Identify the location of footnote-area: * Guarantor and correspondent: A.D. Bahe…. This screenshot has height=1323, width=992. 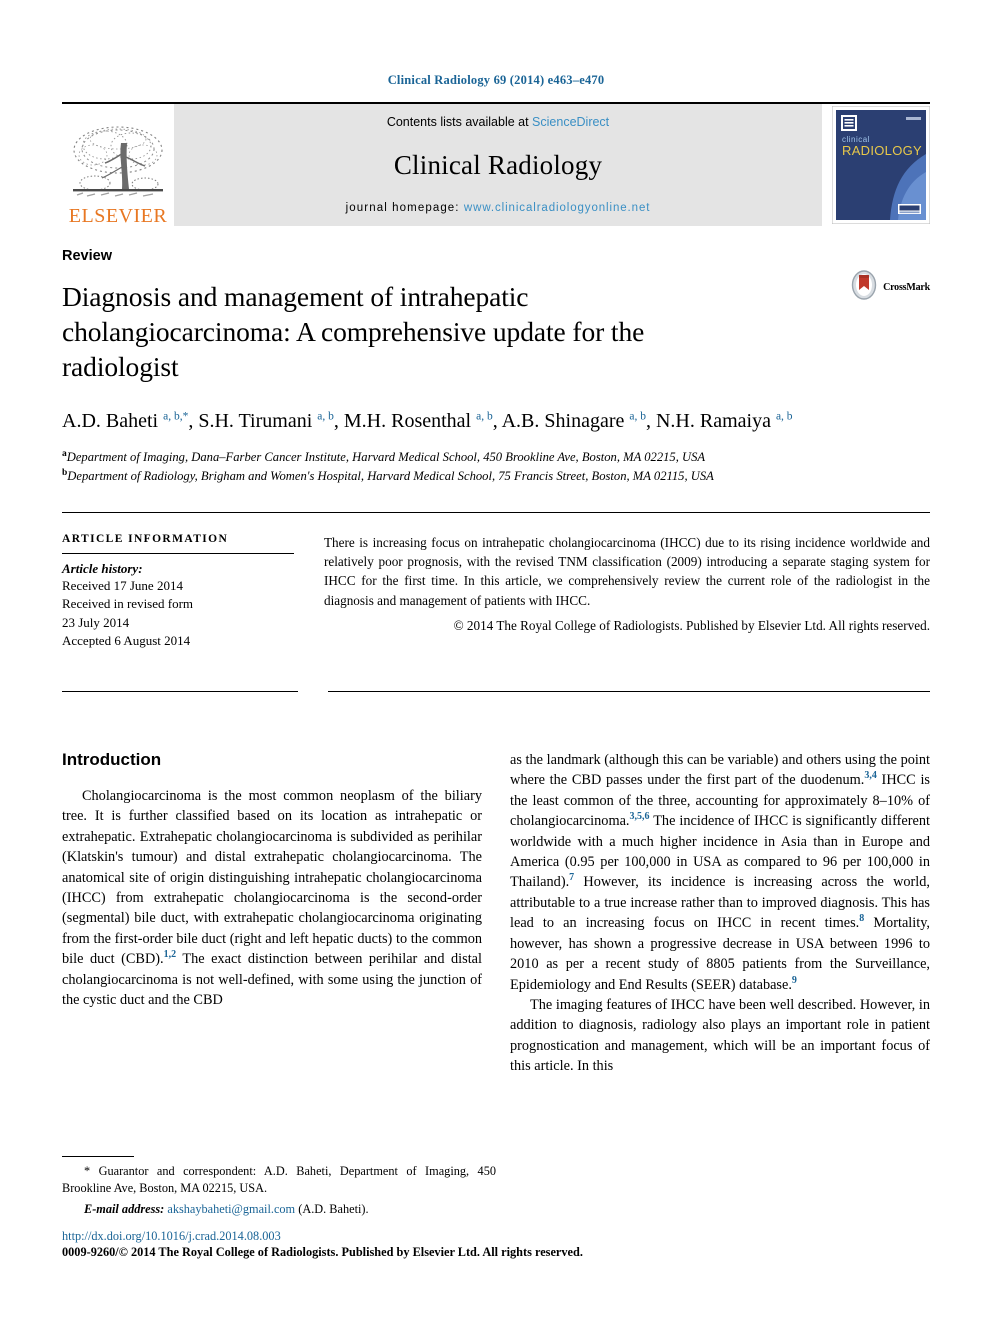
(279, 1187).